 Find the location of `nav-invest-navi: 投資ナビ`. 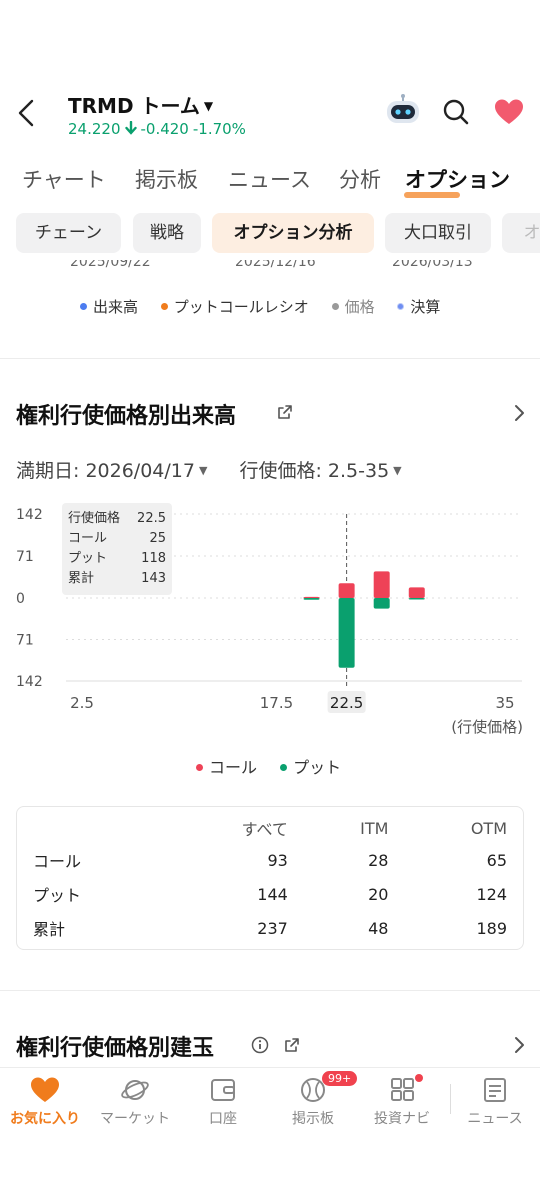

nav-invest-navi: 投資ナビ is located at coordinates (402, 1101).